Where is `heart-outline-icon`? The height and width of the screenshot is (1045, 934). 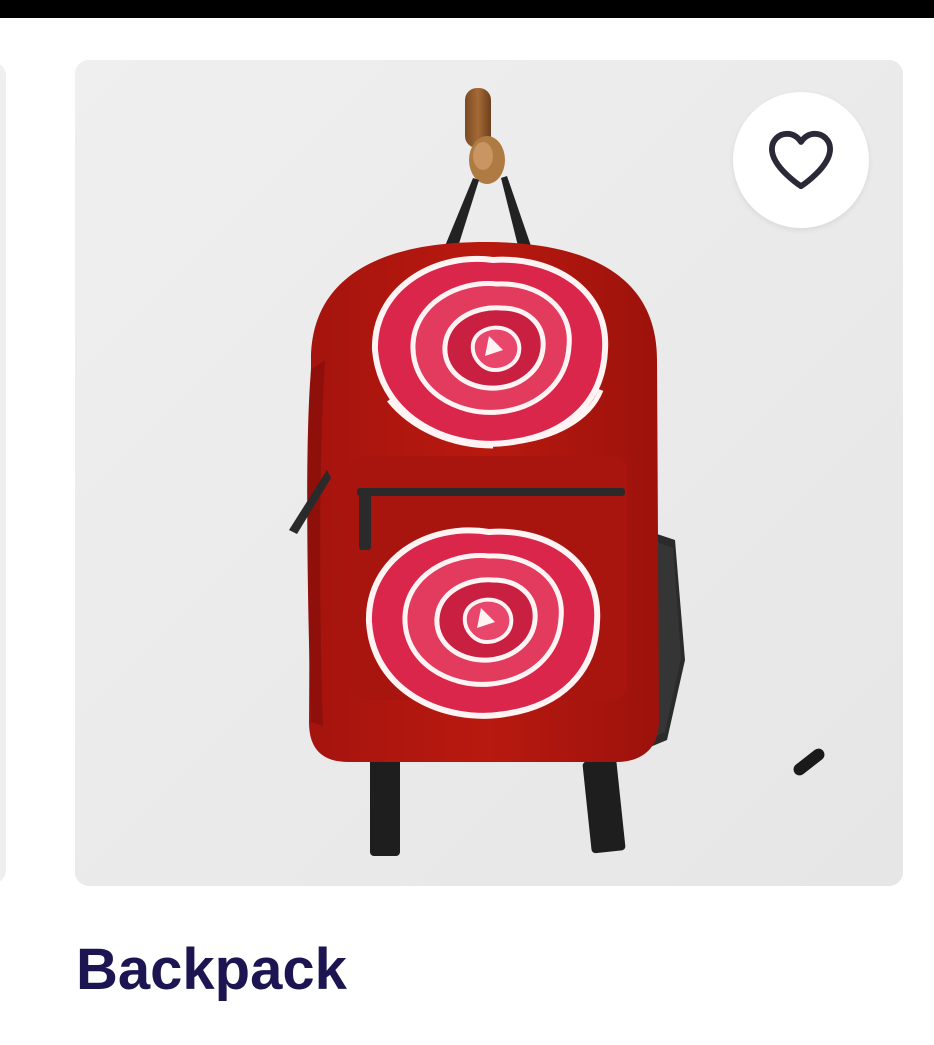 heart-outline-icon is located at coordinates (801, 160).